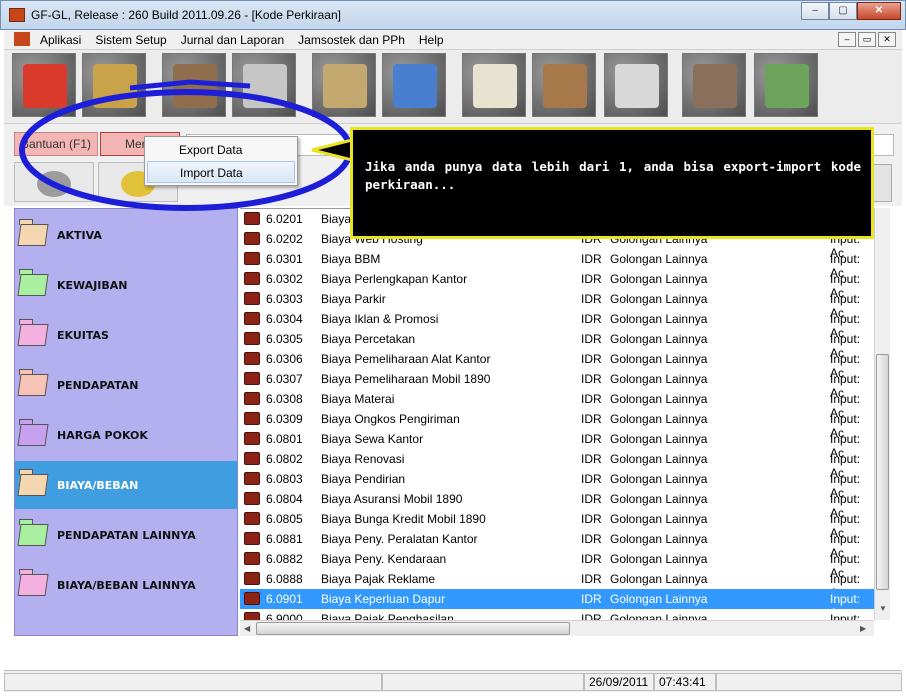 The image size is (906, 699). What do you see at coordinates (284, 439) in the screenshot?
I see `account-code: 6.0801` at bounding box center [284, 439].